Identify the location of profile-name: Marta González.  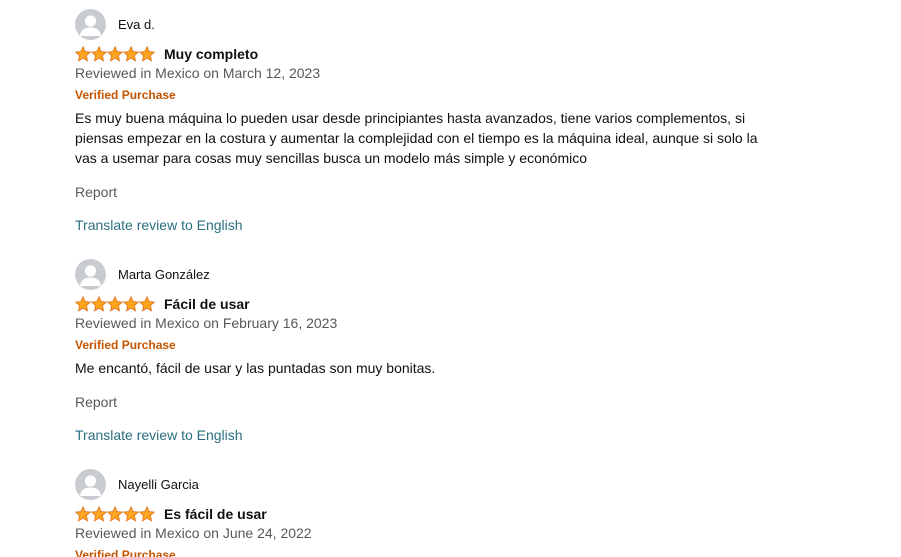
(164, 274).